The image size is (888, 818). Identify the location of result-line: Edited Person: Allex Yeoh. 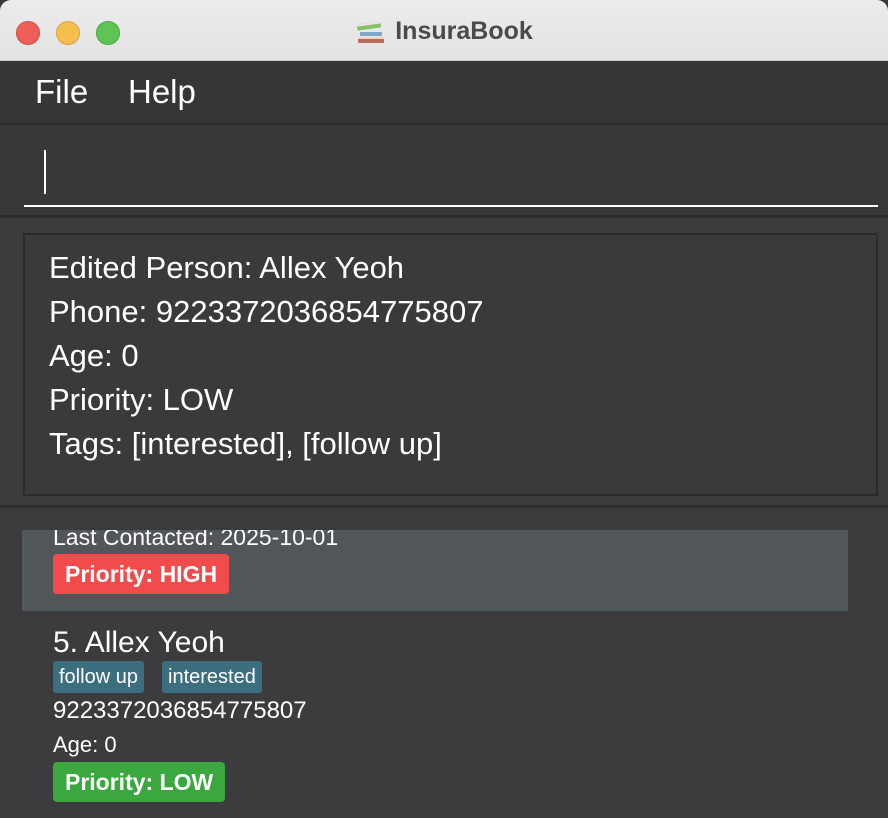
(227, 267).